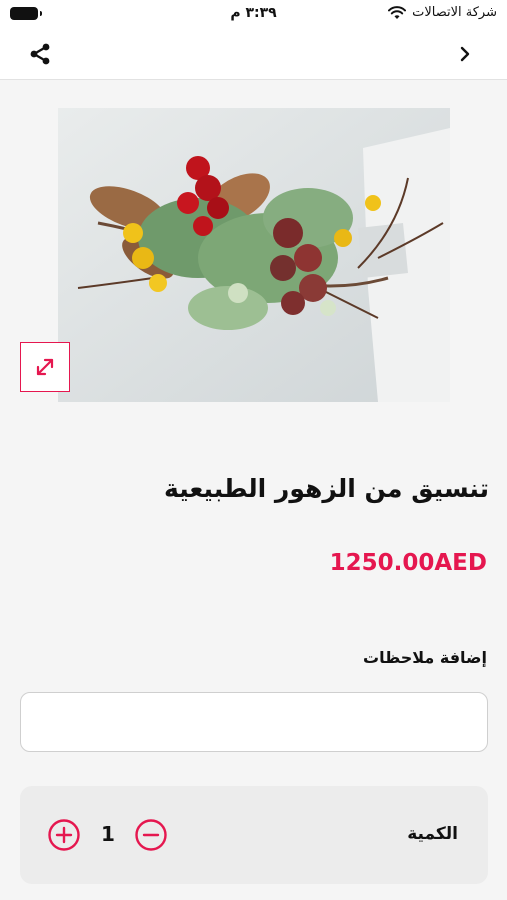 The image size is (507, 900). Describe the element at coordinates (253, 54) in the screenshot. I see `nav-bar` at that location.